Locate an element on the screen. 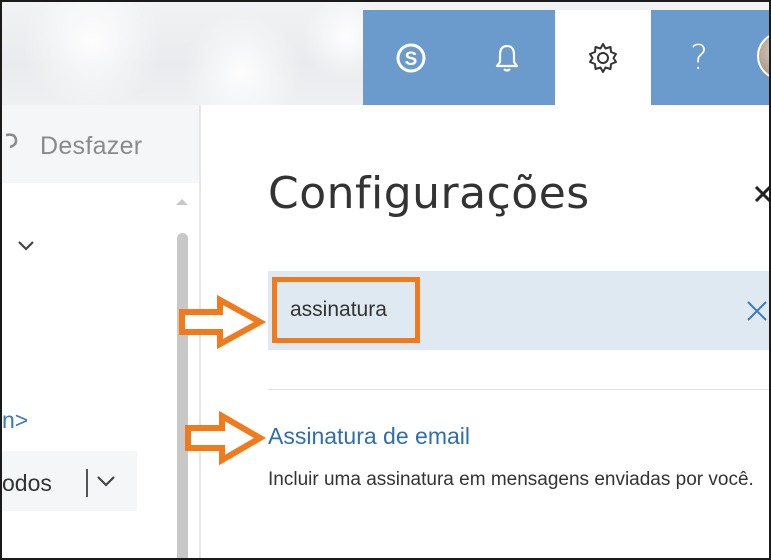 This screenshot has height=560, width=771. highlight-box is located at coordinates (346, 310).